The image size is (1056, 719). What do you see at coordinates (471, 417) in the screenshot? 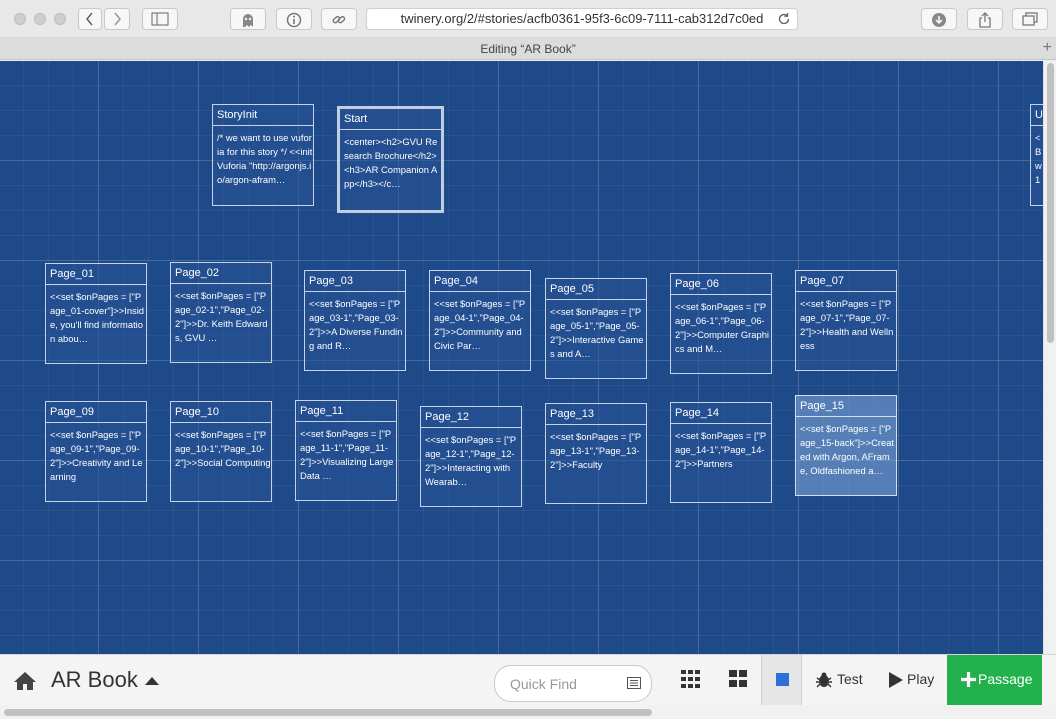
I see `passage-title: Page_12` at bounding box center [471, 417].